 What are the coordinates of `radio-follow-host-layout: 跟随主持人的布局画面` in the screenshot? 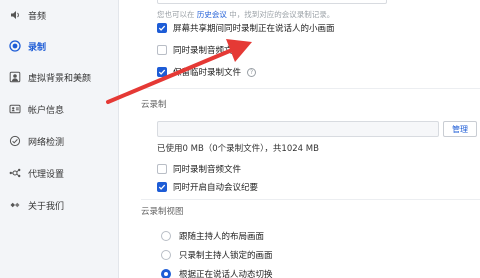 It's located at (212, 236).